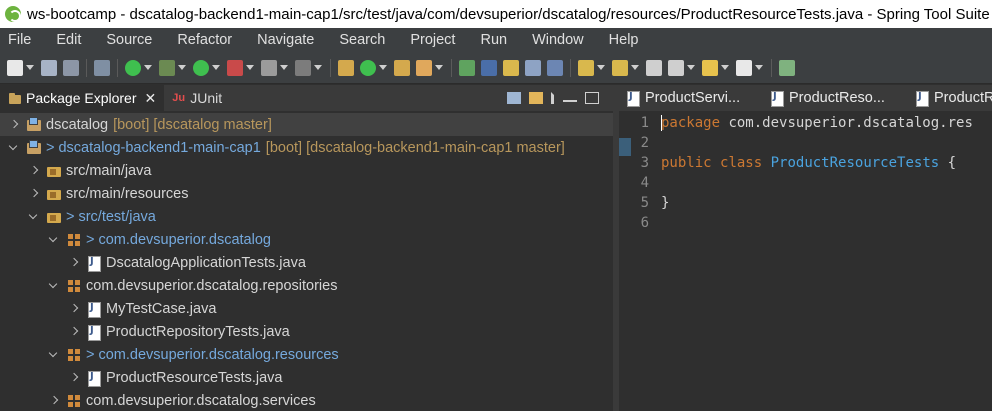 This screenshot has width=992, height=411. Describe the element at coordinates (306, 354) in the screenshot. I see `tree-item: > com.devsuperior.dscatalog.resources` at that location.